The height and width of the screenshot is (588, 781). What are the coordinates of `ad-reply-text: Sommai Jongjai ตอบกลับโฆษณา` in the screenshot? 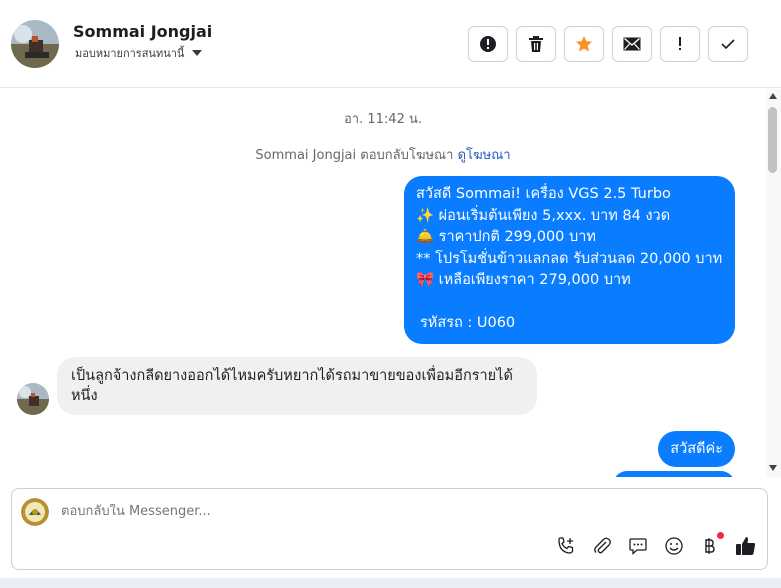 It's located at (354, 155).